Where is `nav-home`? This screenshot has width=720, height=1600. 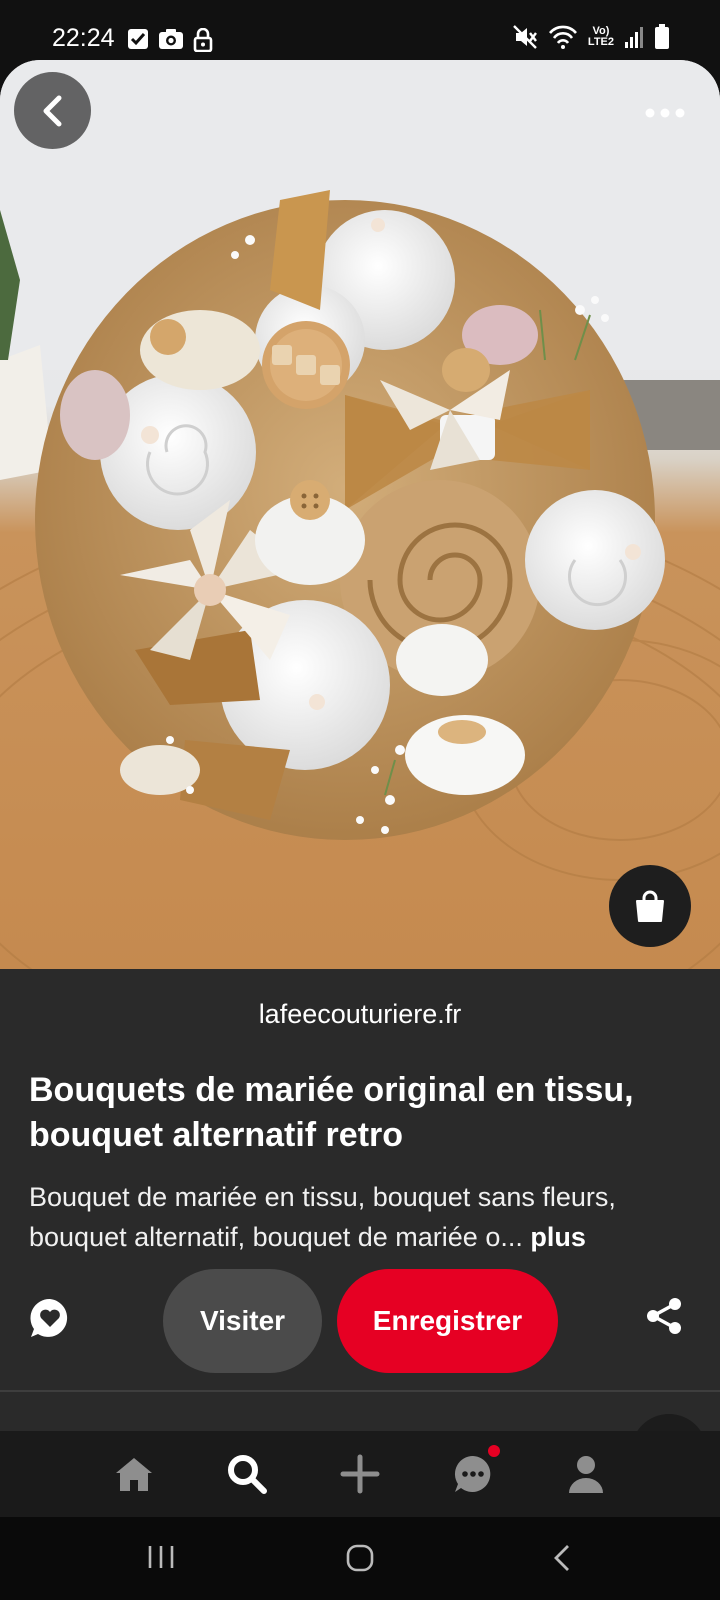 nav-home is located at coordinates (134, 1474).